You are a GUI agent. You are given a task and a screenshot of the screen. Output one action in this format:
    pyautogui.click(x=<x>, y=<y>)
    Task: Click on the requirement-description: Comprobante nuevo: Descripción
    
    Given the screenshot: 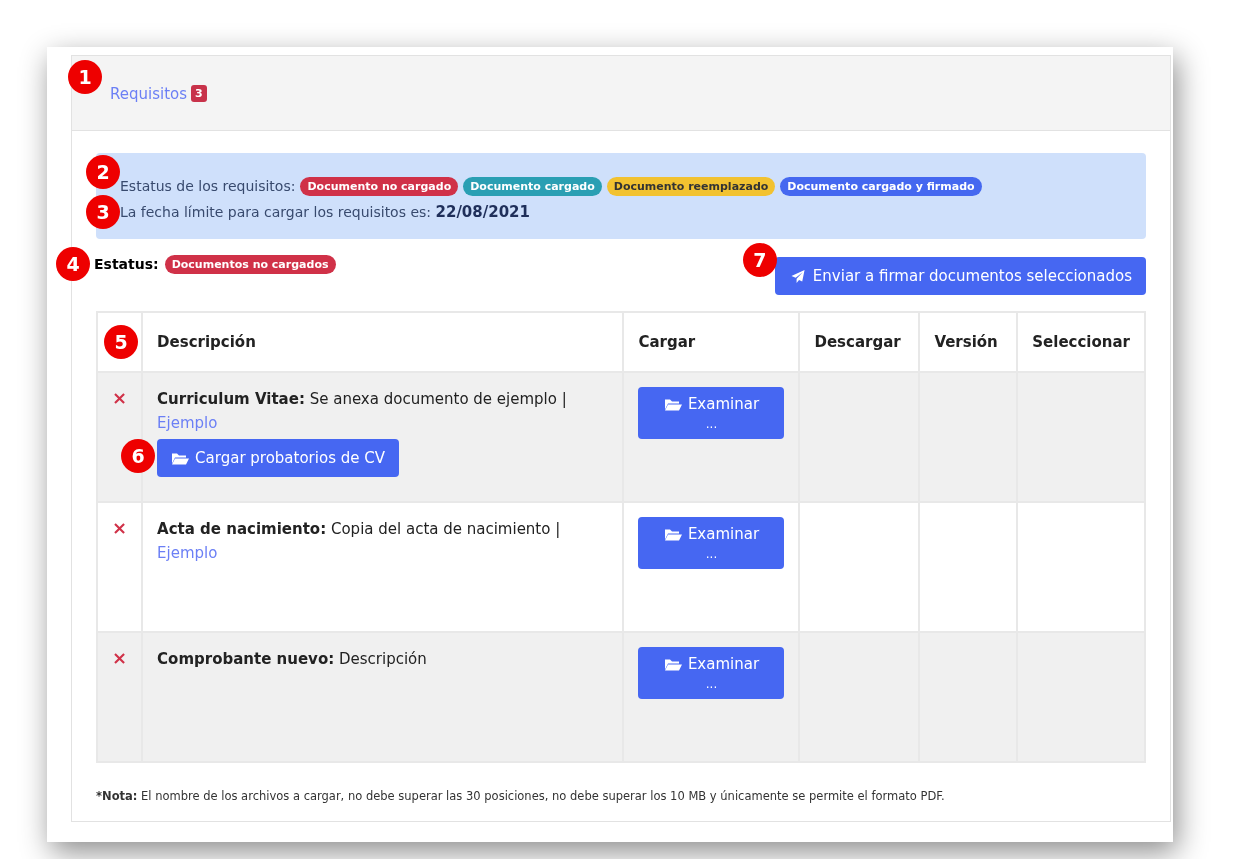 What is the action you would take?
    pyautogui.click(x=292, y=659)
    